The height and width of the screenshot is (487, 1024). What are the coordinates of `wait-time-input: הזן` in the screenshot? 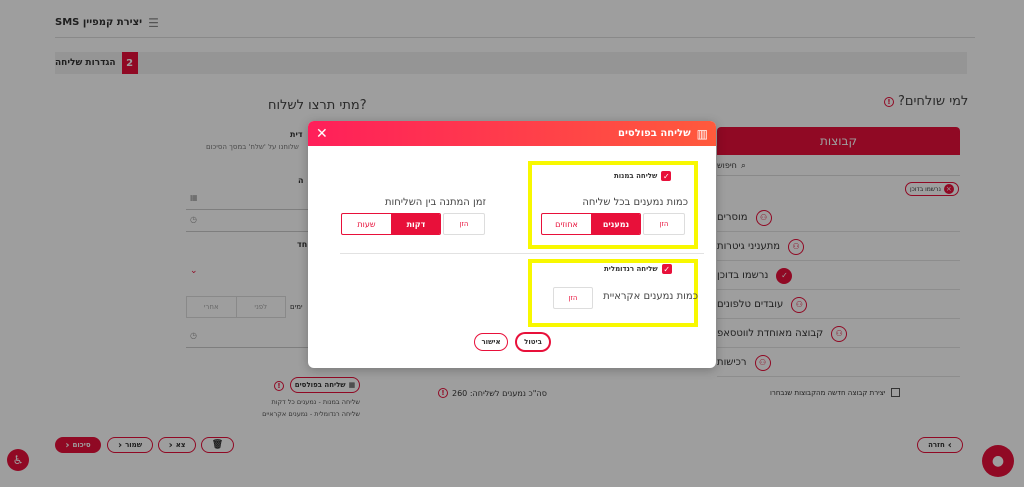 It's located at (464, 224).